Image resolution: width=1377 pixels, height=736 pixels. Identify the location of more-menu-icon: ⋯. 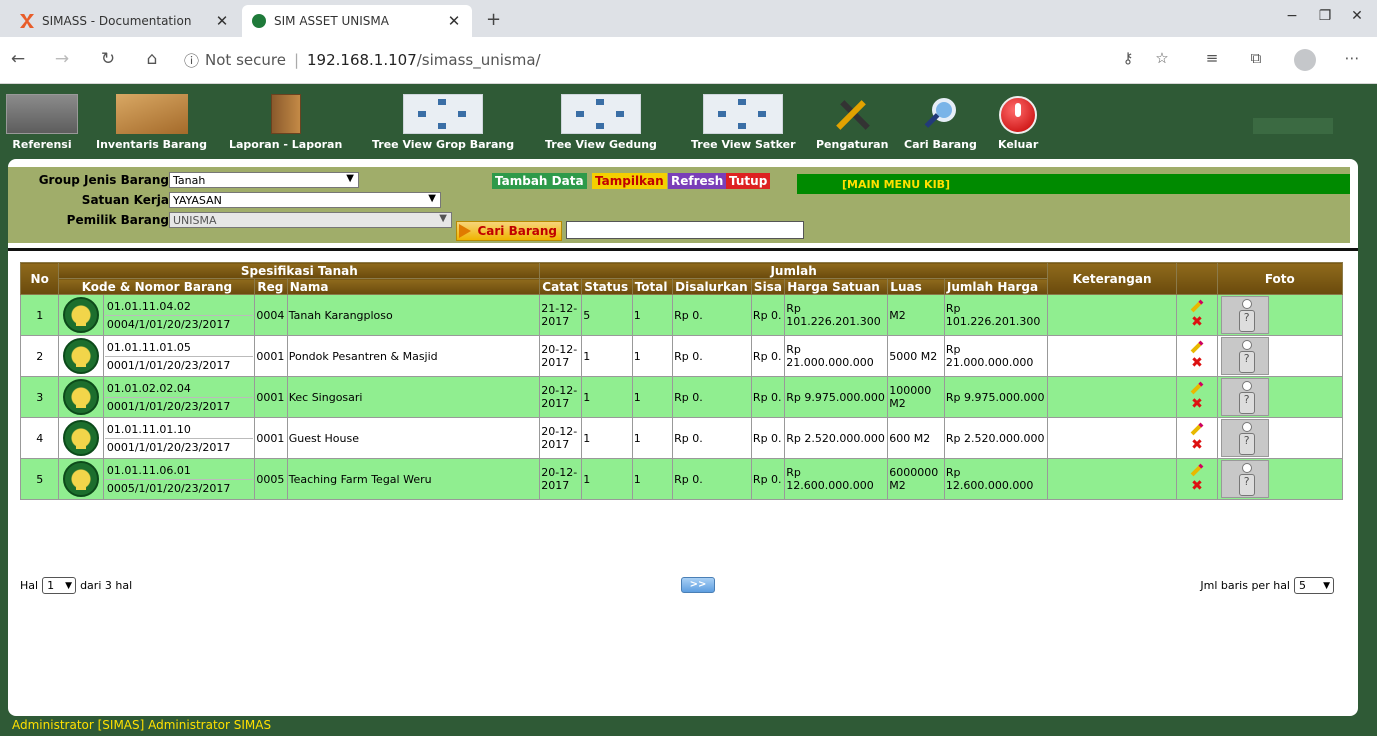
(1352, 58).